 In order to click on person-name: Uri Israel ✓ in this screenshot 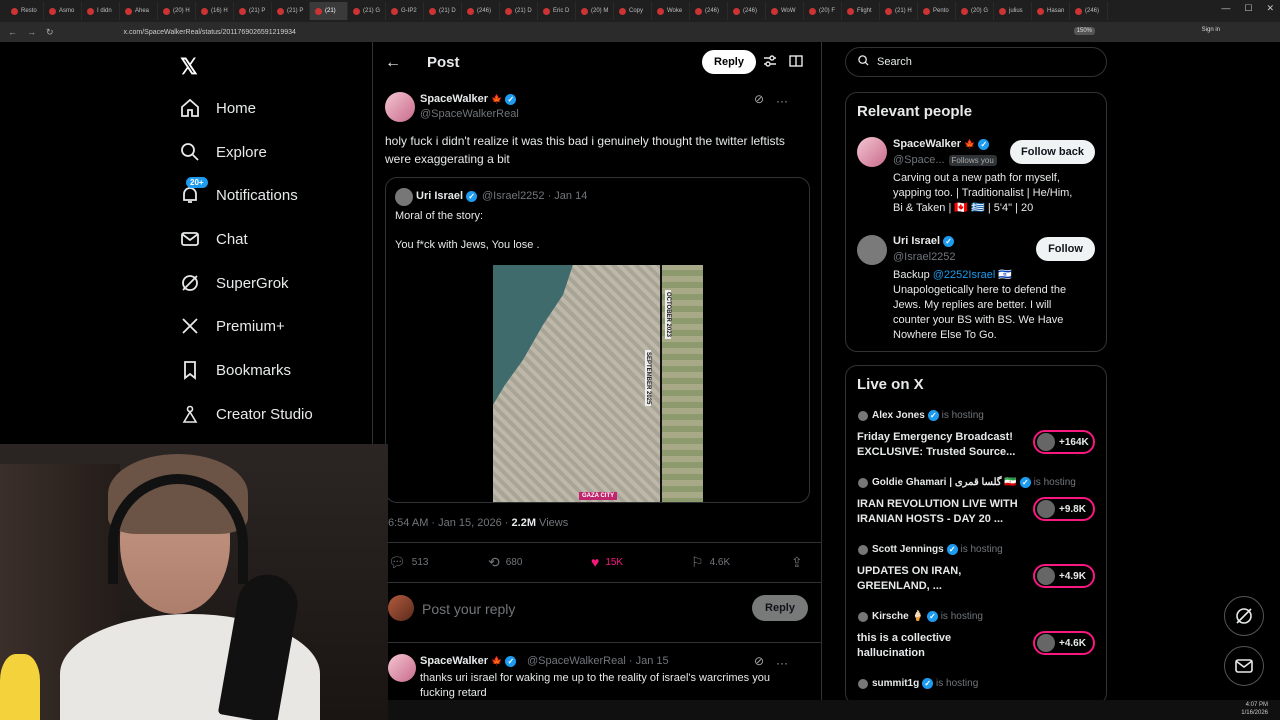, I will do `click(924, 241)`.